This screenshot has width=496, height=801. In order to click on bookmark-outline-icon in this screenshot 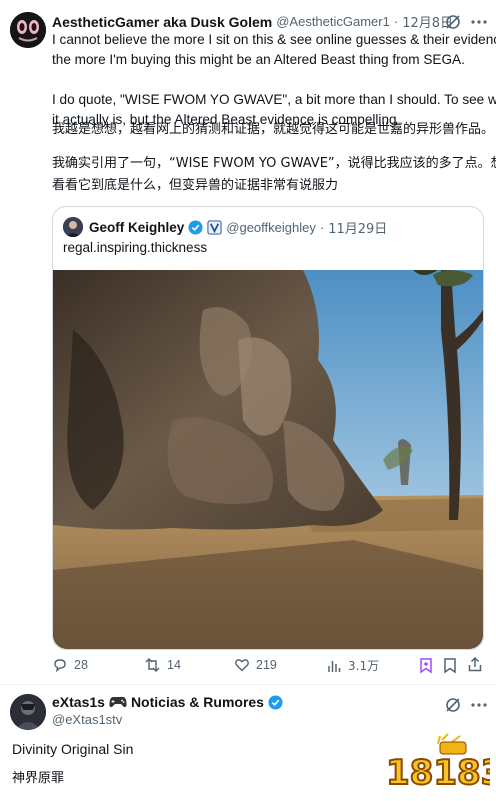, I will do `click(450, 665)`.